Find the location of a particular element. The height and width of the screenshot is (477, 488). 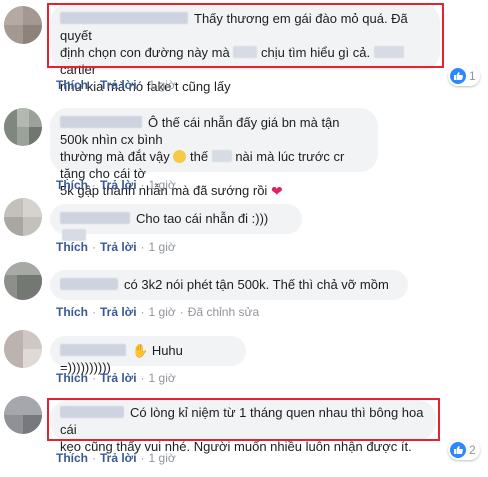

comment-text-line: thường mà đắt vậy is located at coordinates (115, 156).